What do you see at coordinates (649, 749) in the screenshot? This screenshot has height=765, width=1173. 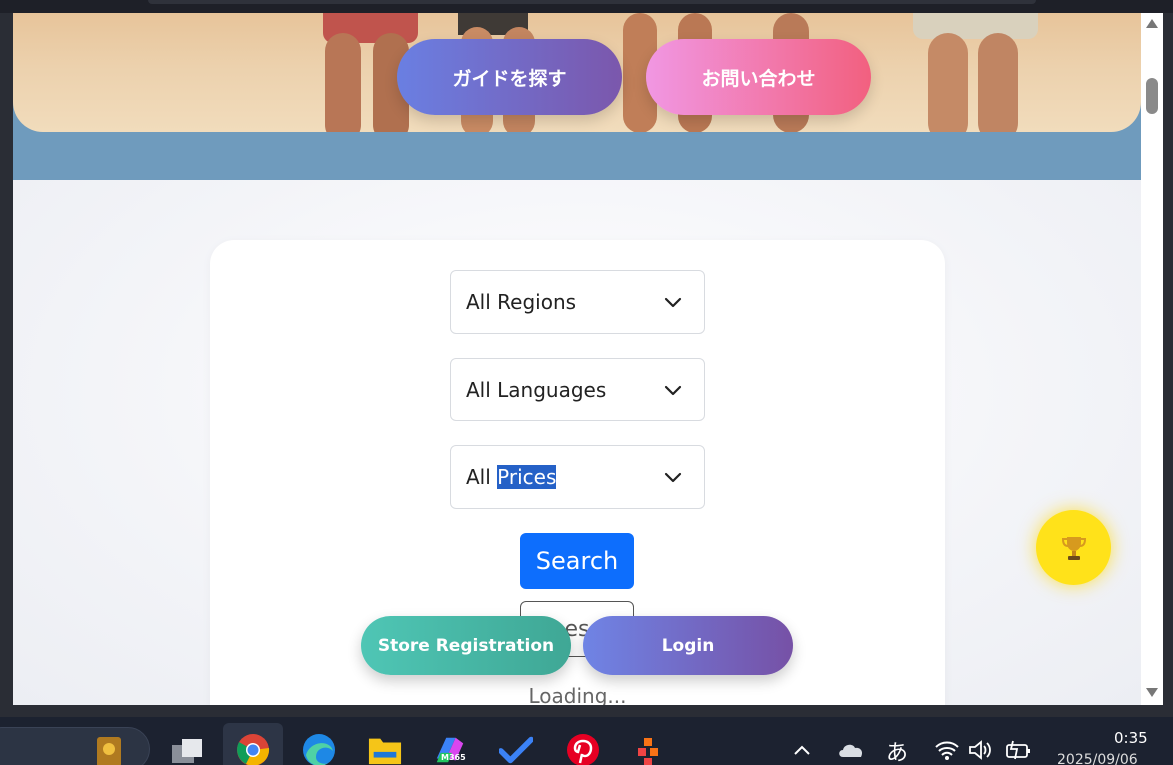 I see `app-icon` at bounding box center [649, 749].